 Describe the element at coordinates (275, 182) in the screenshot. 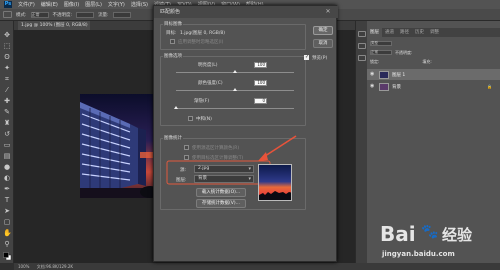

I see `source-preview-thumbnail` at that location.